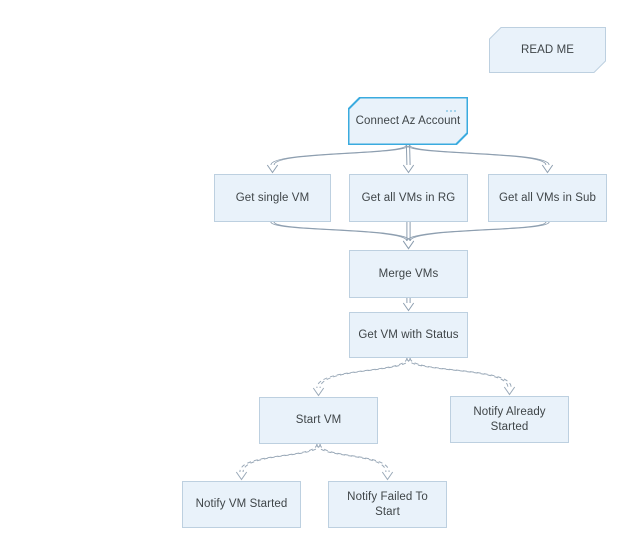 The height and width of the screenshot is (549, 636). Describe the element at coordinates (476, 235) in the screenshot. I see `edge-get-all-vms-in-sub-to-merge-vms` at that location.